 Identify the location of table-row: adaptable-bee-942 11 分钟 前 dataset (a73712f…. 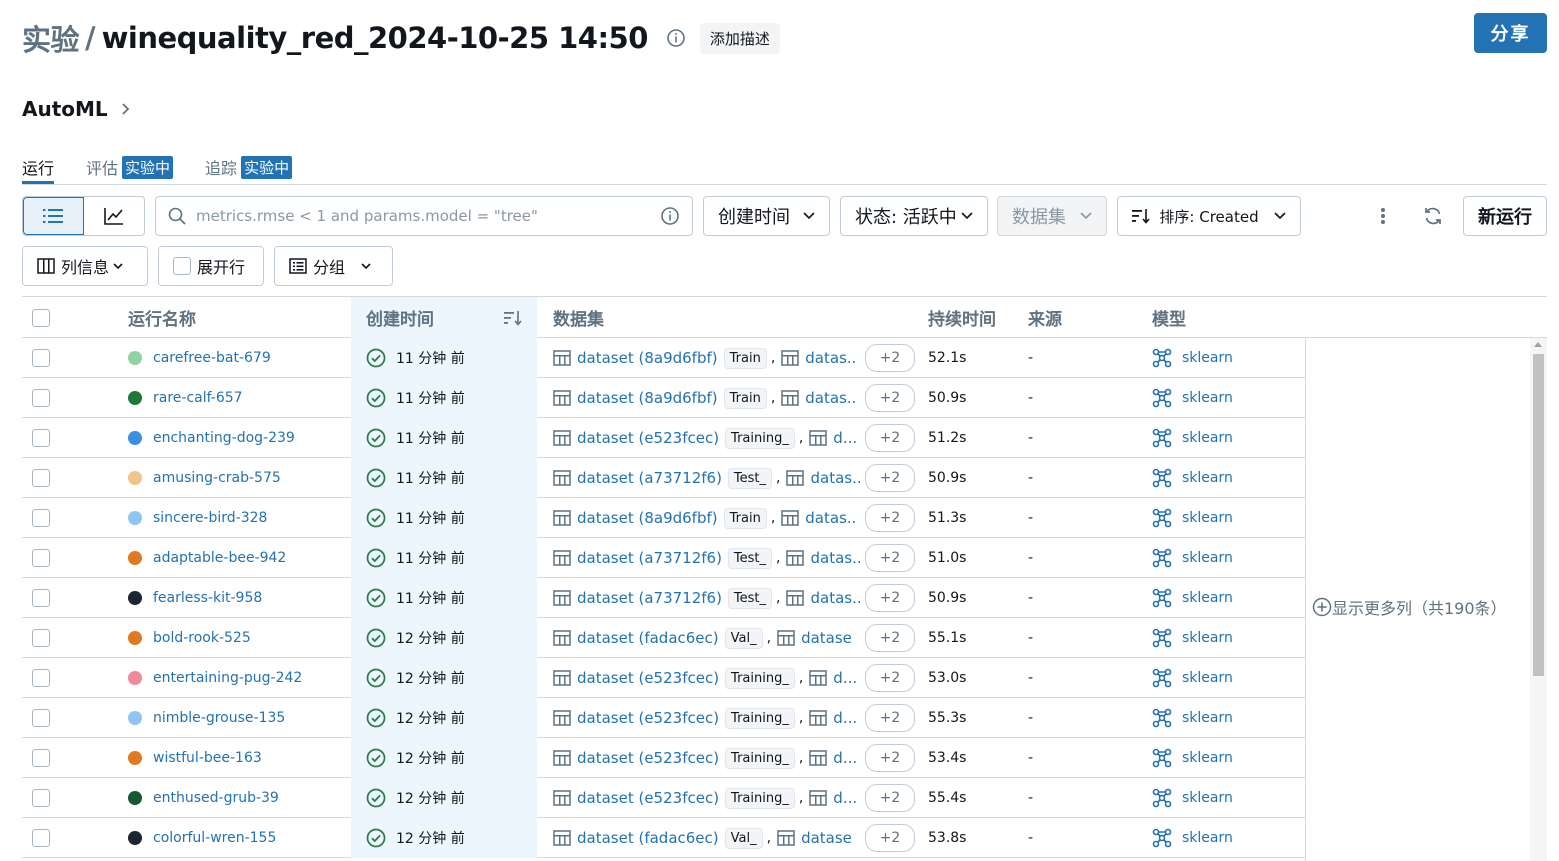
(663, 558).